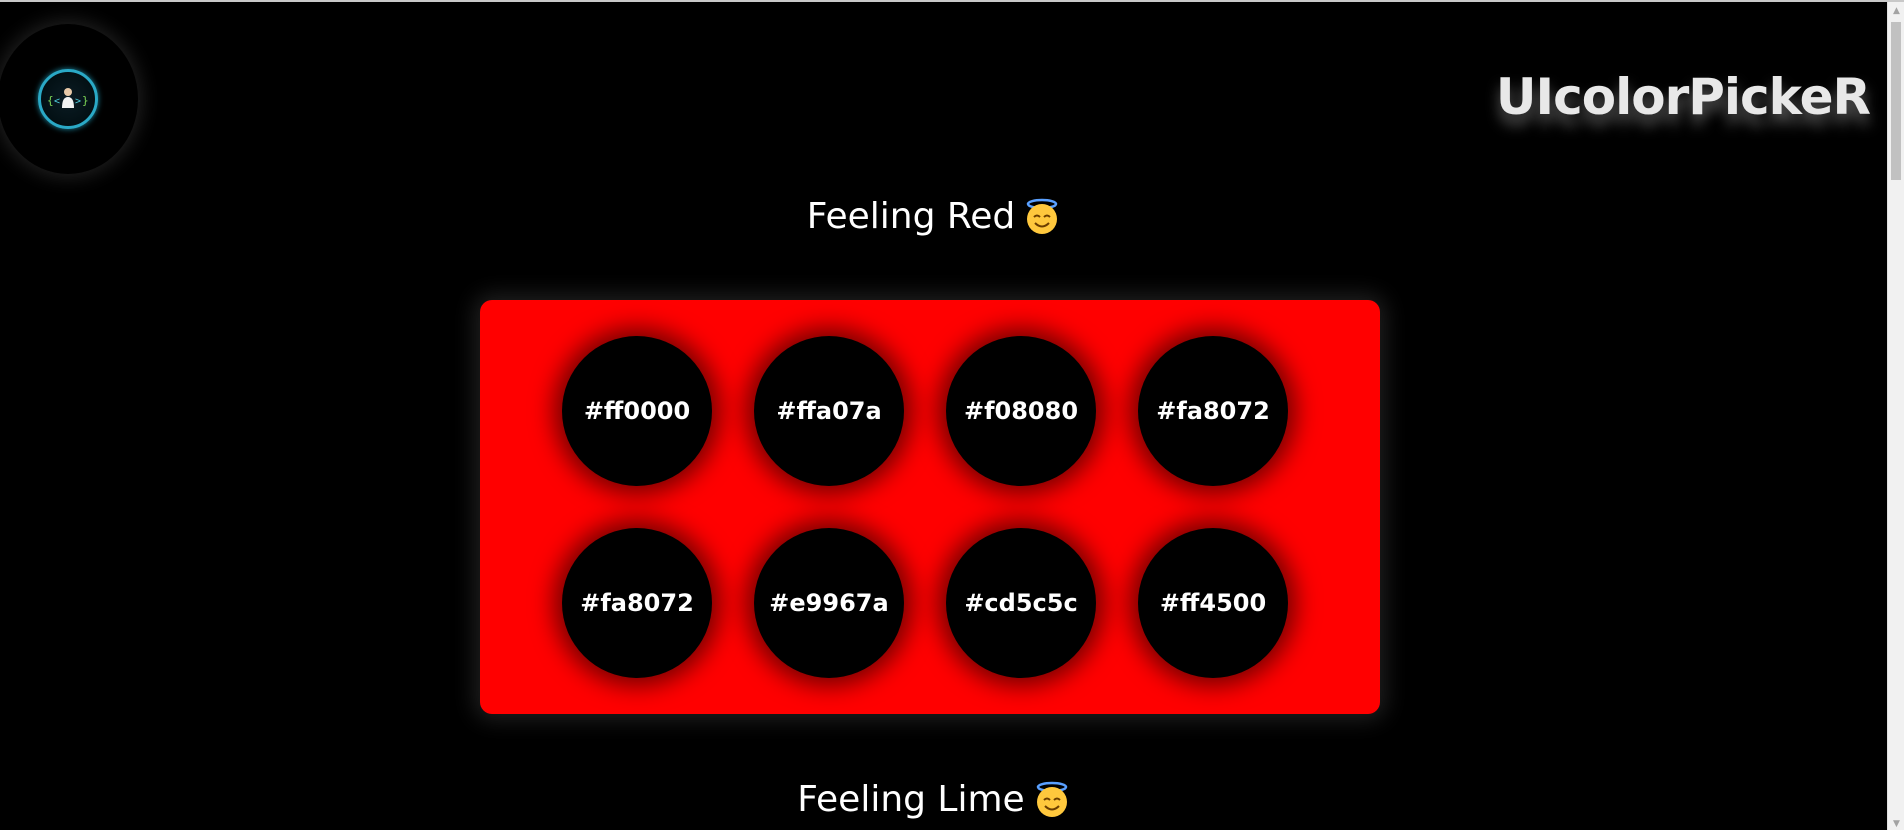 The height and width of the screenshot is (830, 1904). Describe the element at coordinates (1896, 10) in the screenshot. I see `scroll-up-arrow-icon: ▲` at that location.